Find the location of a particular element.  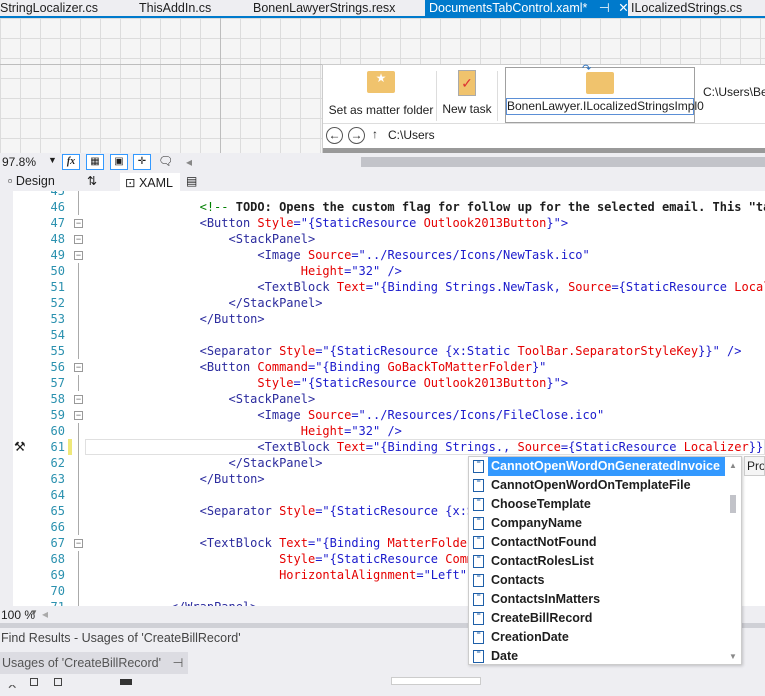

forward-icon: → is located at coordinates (356, 135).